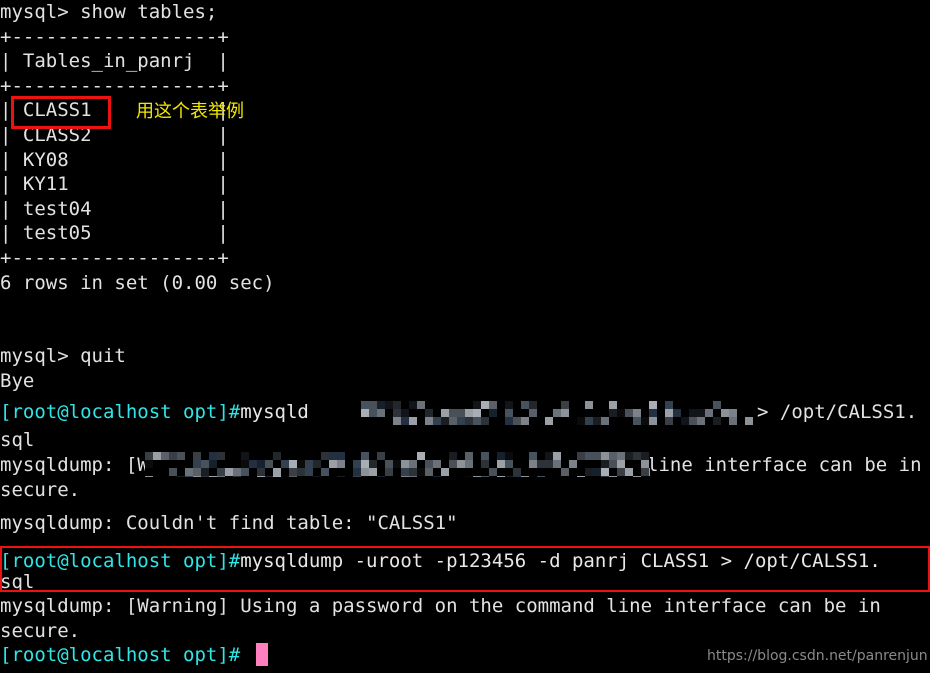 Image resolution: width=930 pixels, height=673 pixels. What do you see at coordinates (229, 523) in the screenshot?
I see `terminal-line-error-couldnt-find: mysqldump: Couldn't find table: "CALSS1"` at bounding box center [229, 523].